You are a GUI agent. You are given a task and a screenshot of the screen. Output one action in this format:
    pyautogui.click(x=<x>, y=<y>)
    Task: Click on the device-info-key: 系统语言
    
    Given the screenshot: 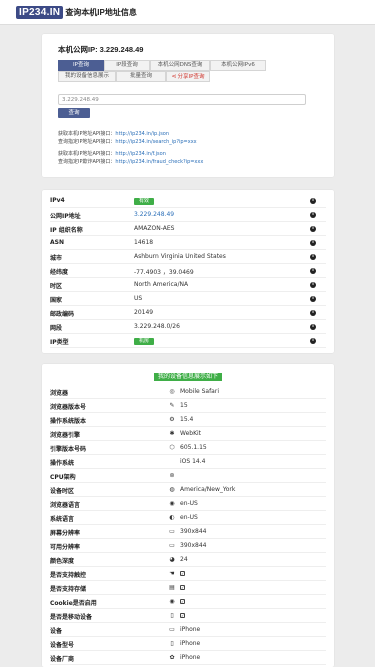 What is the action you would take?
    pyautogui.click(x=62, y=519)
    